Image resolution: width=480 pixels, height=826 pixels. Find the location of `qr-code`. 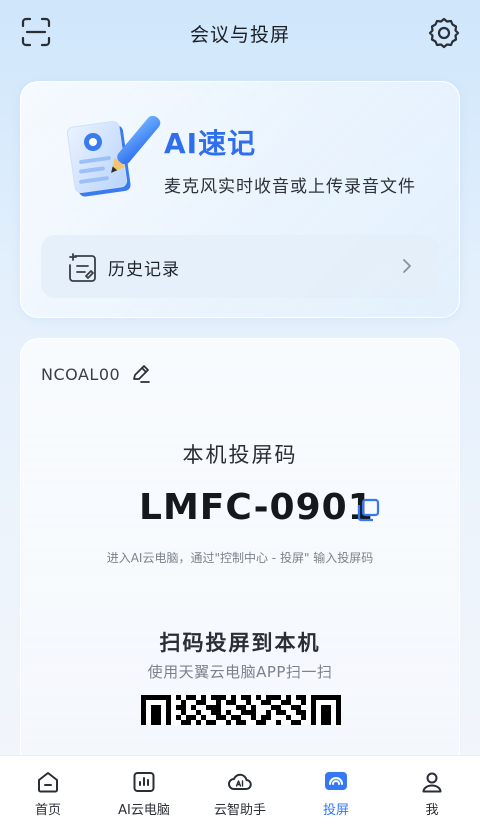

qr-code is located at coordinates (241, 710).